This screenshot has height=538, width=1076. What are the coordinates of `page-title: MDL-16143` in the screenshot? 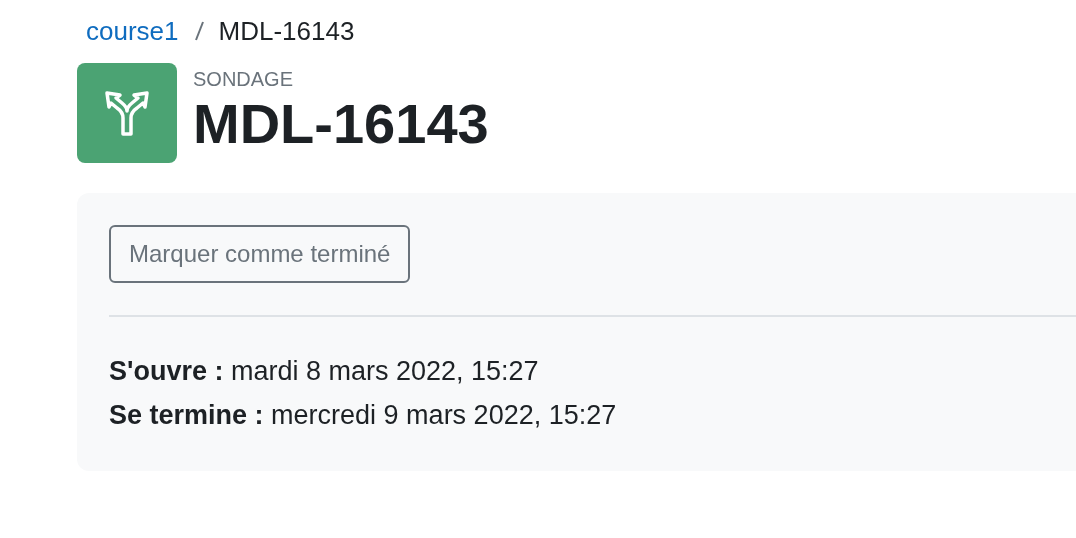 It's located at (341, 124).